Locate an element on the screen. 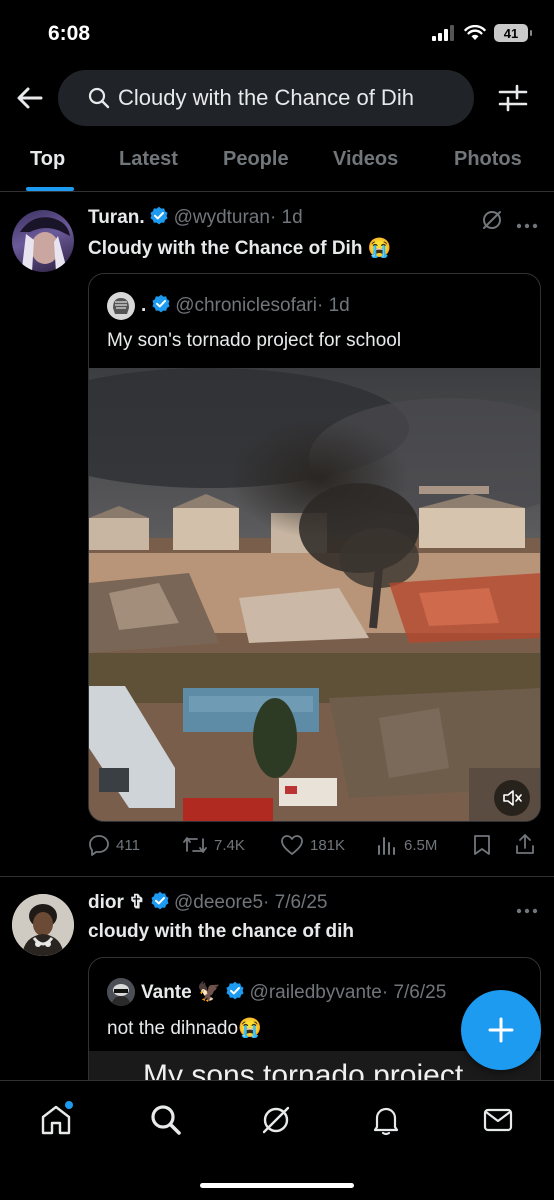  mute-icon is located at coordinates (512, 798).